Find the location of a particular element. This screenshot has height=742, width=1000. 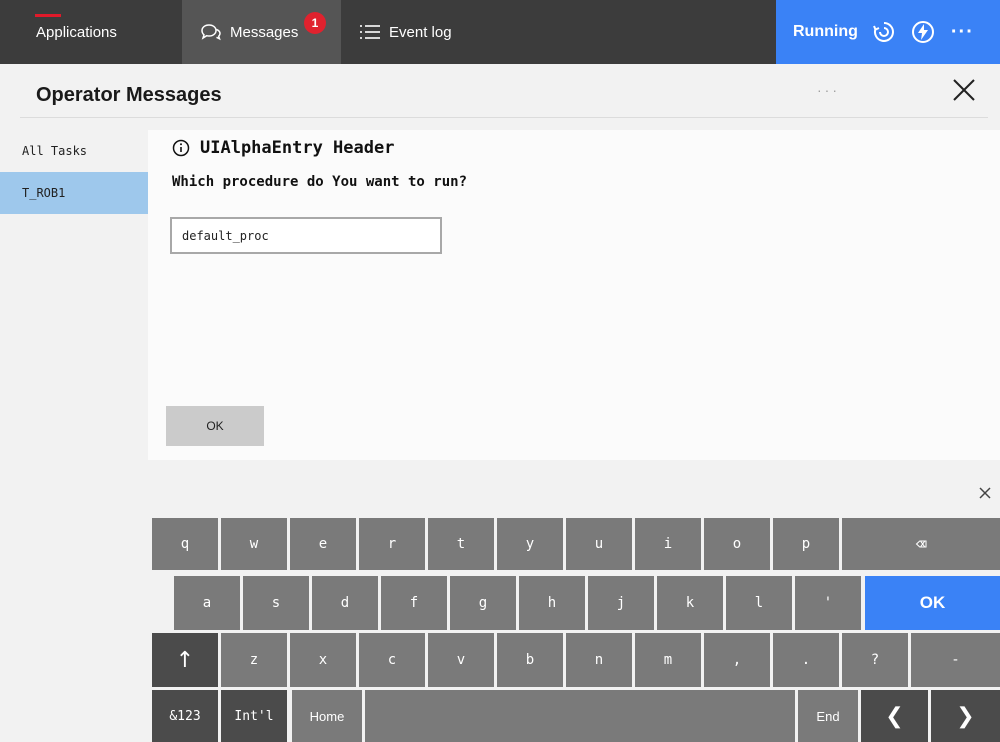

key-w: w is located at coordinates (254, 544).